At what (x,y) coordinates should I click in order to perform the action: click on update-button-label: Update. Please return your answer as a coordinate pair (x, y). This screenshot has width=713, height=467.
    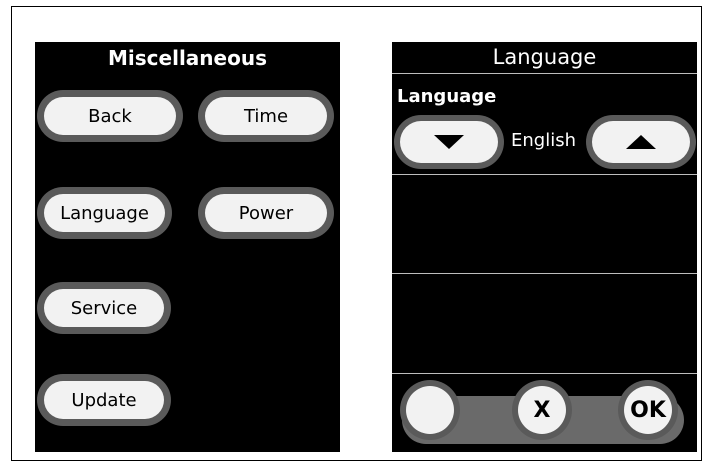
    Looking at the image, I should click on (104, 400).